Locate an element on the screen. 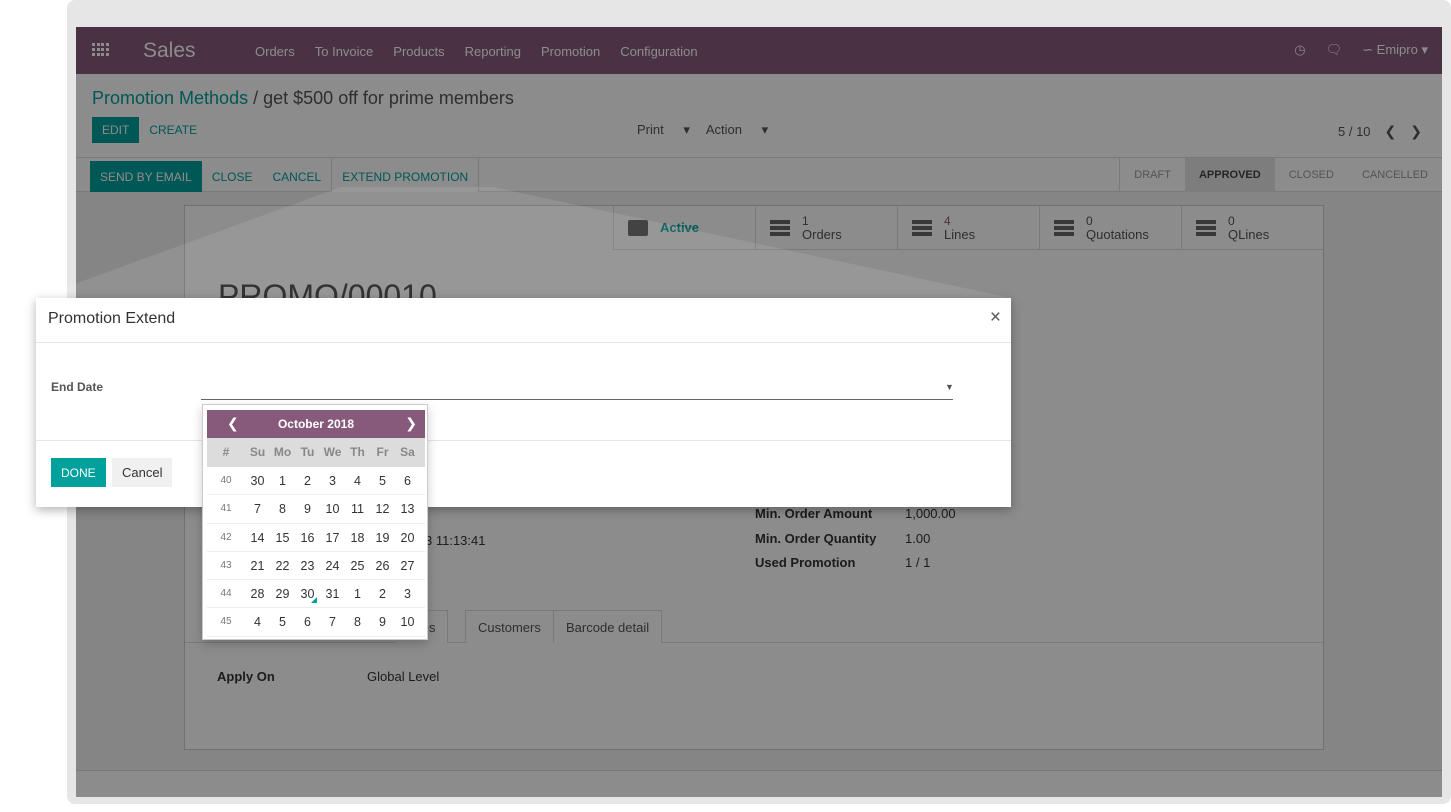 The width and height of the screenshot is (1451, 812). weekday-header: # Su Mo Tu We Th Fr Sa is located at coordinates (316, 452).